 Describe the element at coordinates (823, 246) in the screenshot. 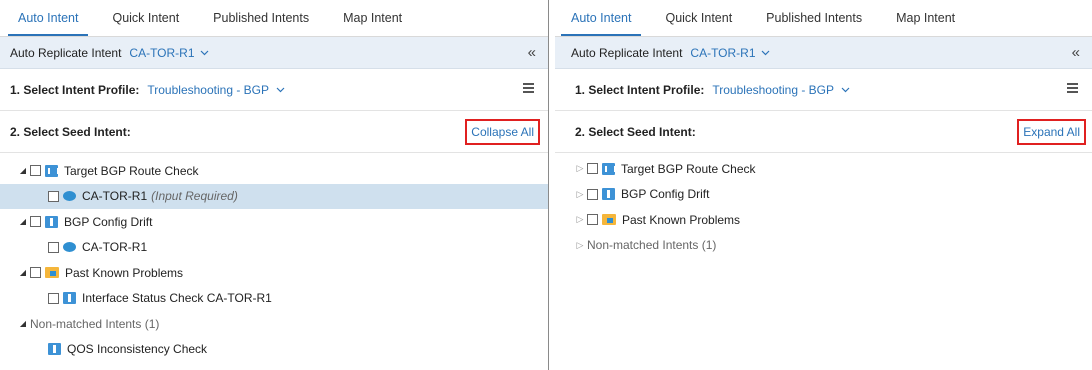

I see `tree-group: ▷ Non-matched Intents (1)` at that location.